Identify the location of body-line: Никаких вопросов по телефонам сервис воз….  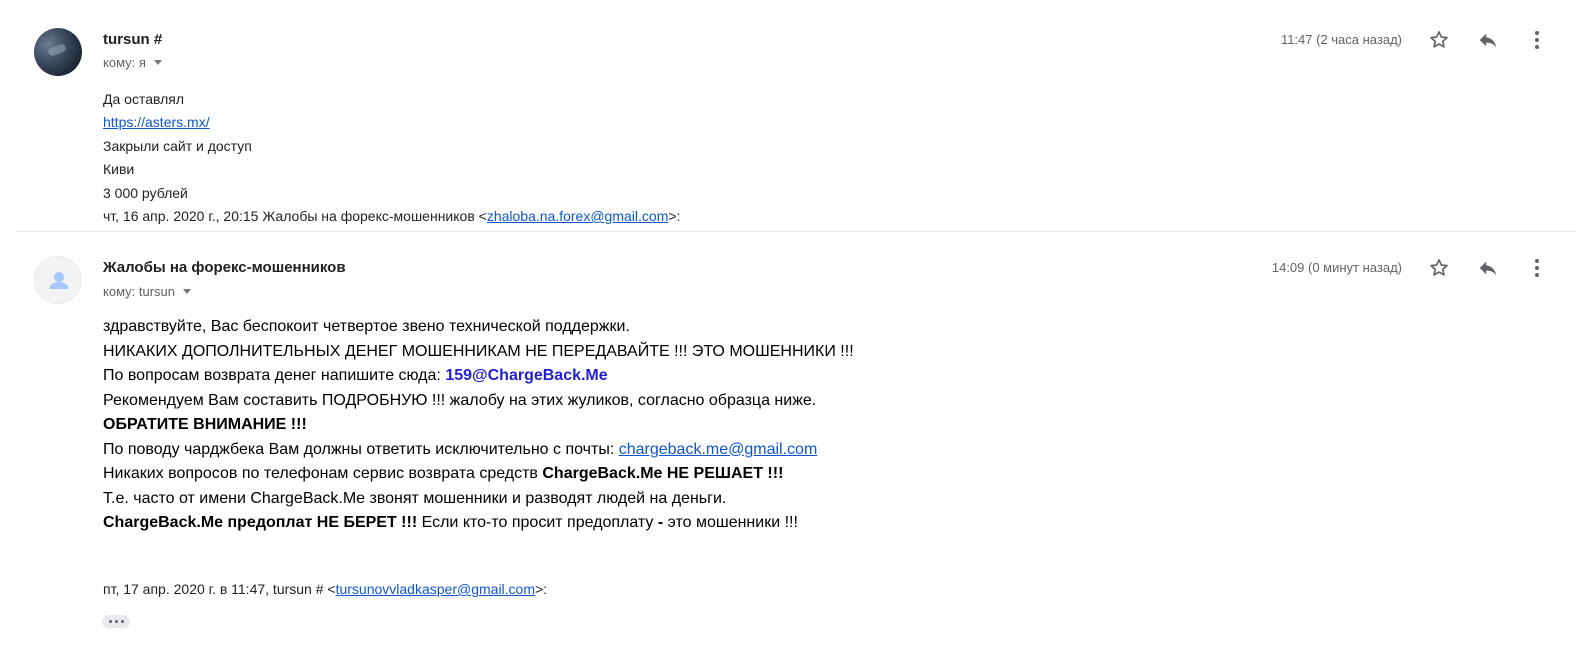
(478, 474).